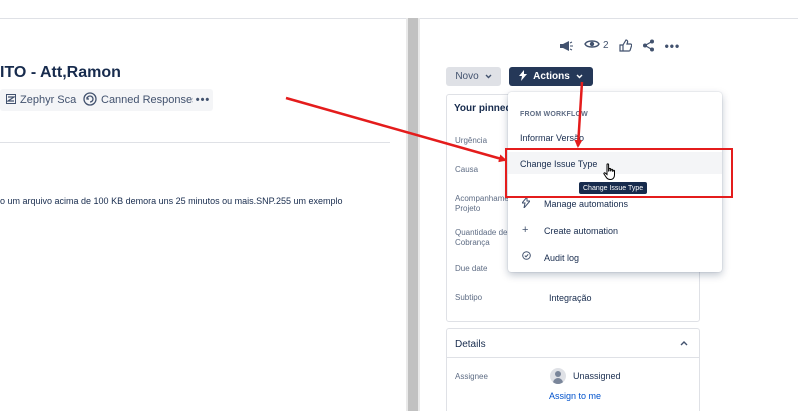 This screenshot has height=411, width=798. What do you see at coordinates (472, 242) in the screenshot?
I see `field-label-line: Cobrança` at bounding box center [472, 242].